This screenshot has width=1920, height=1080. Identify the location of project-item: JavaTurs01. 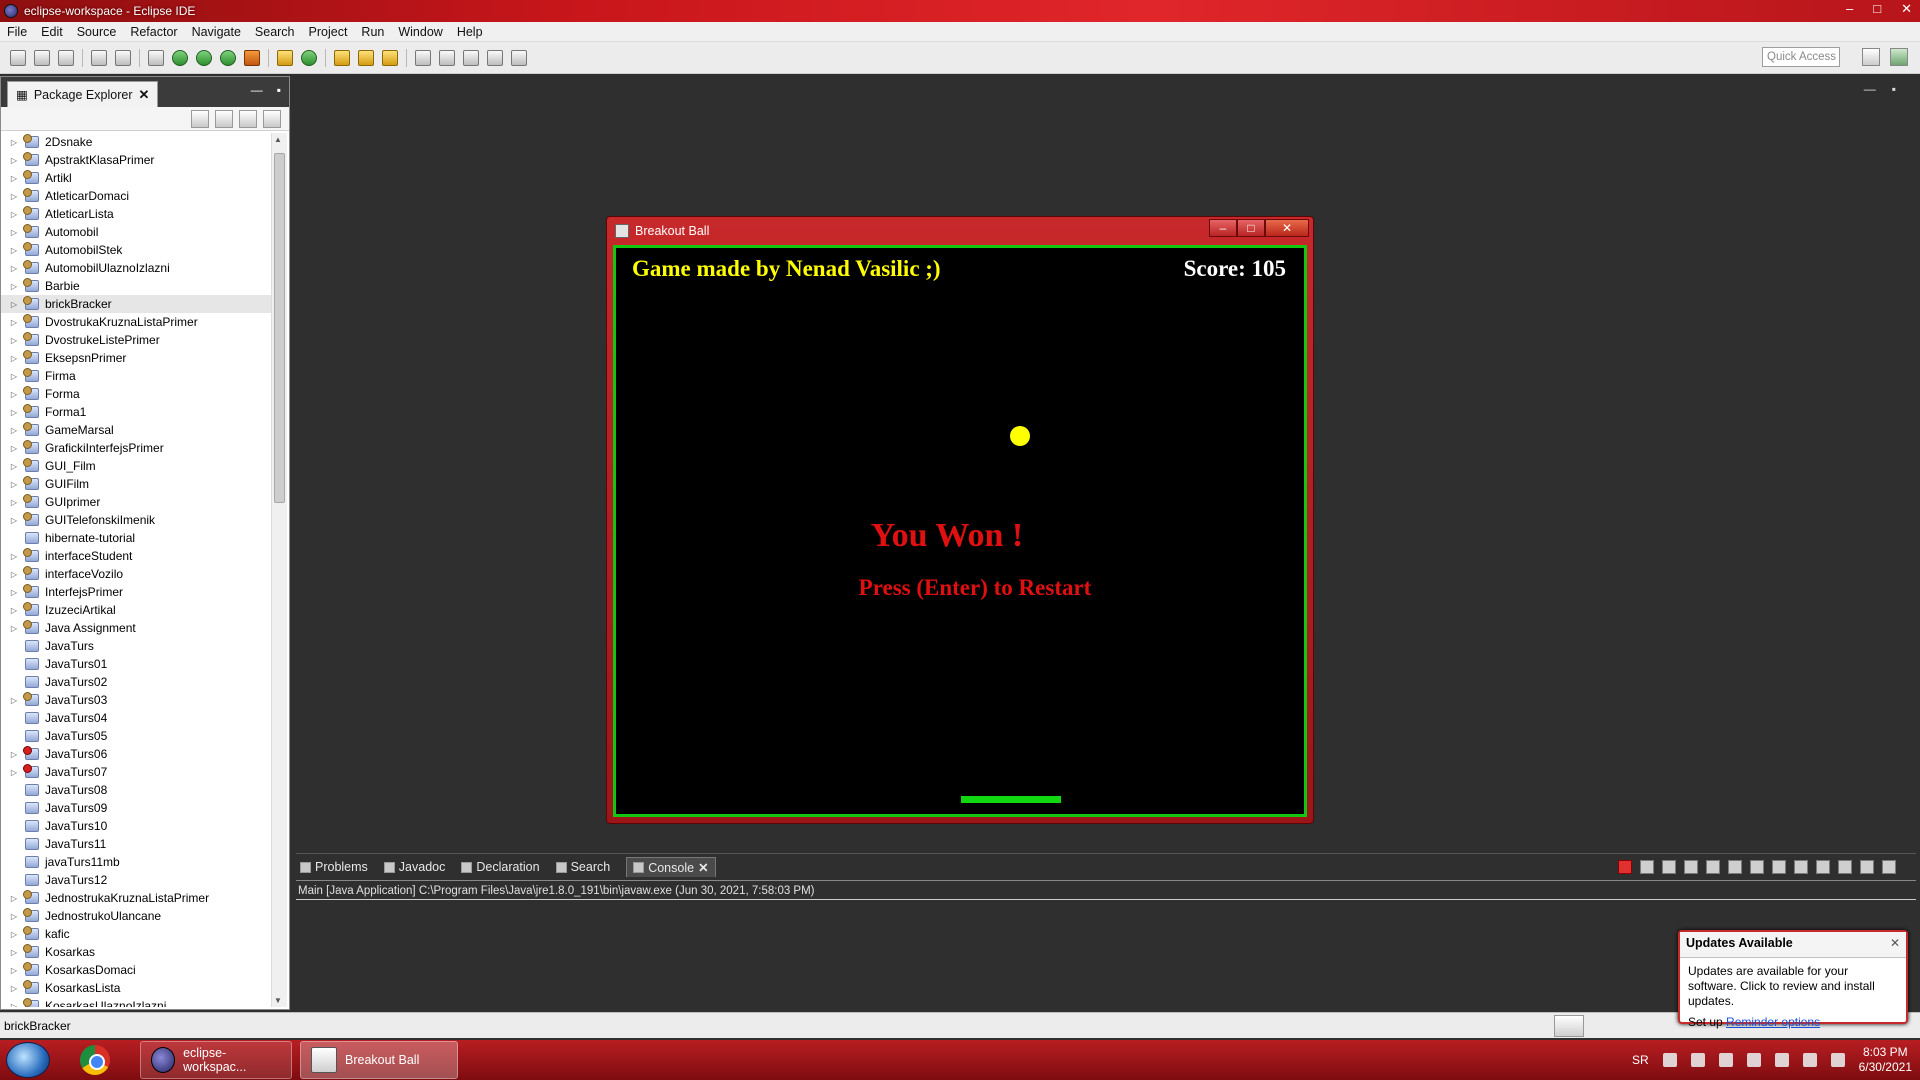
(136, 664).